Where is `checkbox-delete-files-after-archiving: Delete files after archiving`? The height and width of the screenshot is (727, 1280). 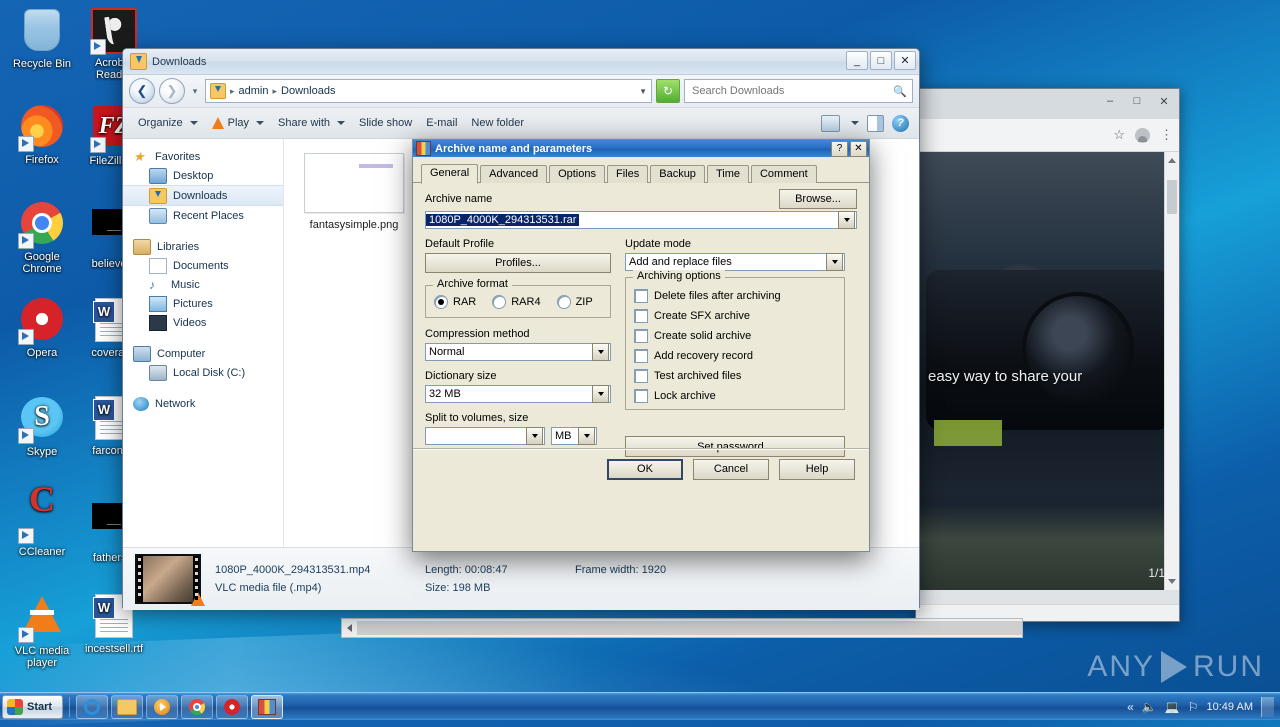
checkbox-delete-files-after-archiving: Delete files after archiving is located at coordinates (735, 296).